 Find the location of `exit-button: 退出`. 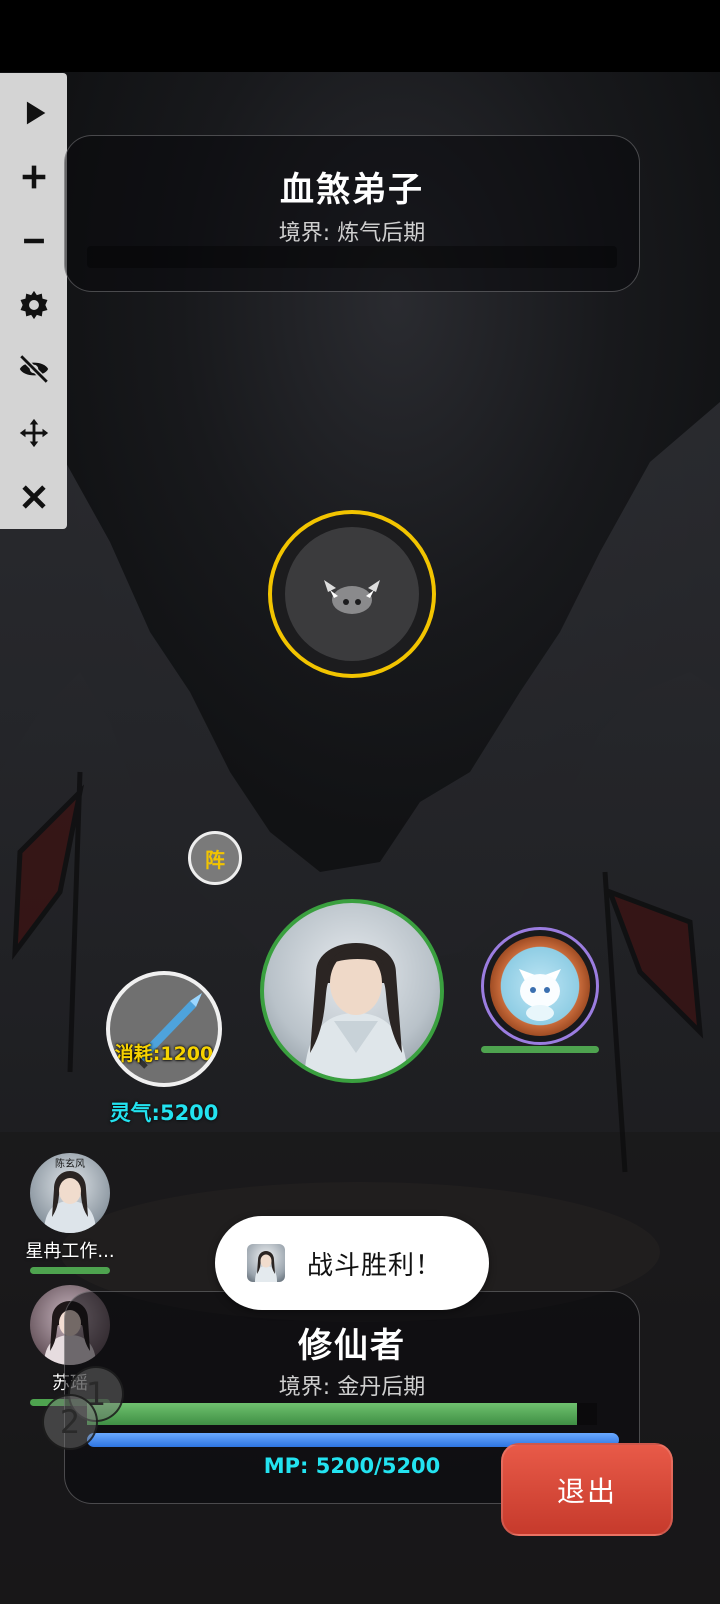

exit-button: 退出 is located at coordinates (587, 1489).